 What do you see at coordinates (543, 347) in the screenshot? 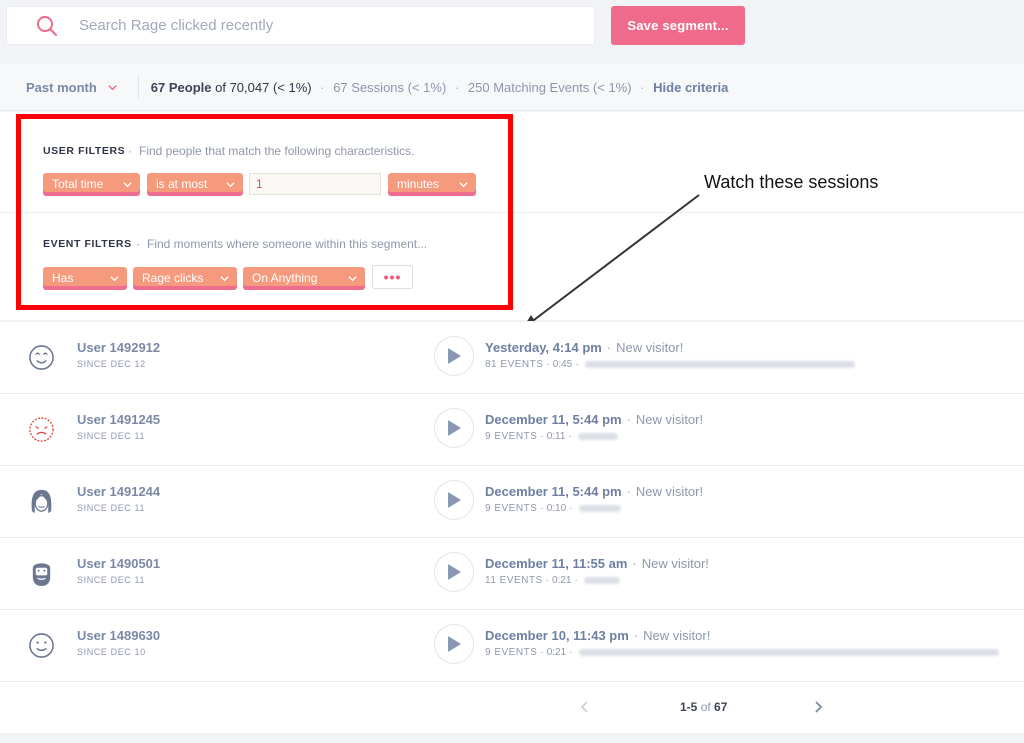
I see `session-date-link: Yesterday, 4:14 pm` at bounding box center [543, 347].